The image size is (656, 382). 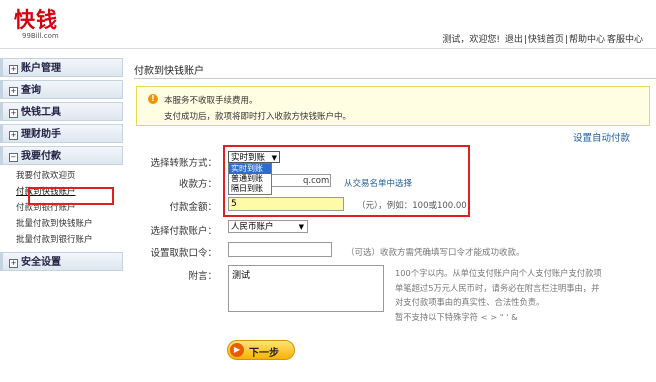 I want to click on method-option: 实时到账, so click(x=250, y=169).